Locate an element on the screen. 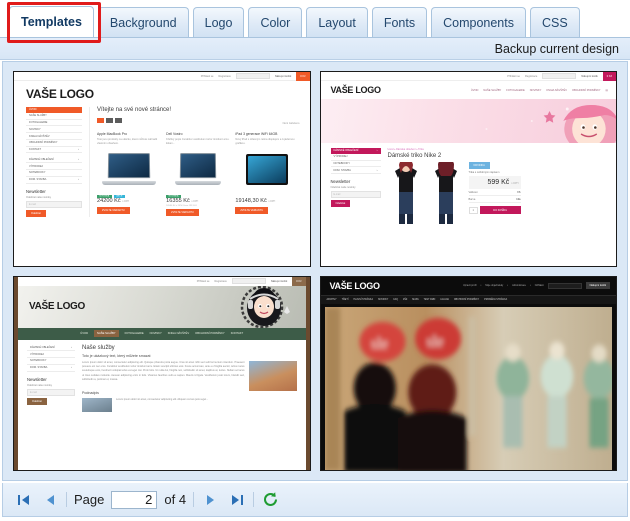  tab-label: Logo is located at coordinates (218, 22).